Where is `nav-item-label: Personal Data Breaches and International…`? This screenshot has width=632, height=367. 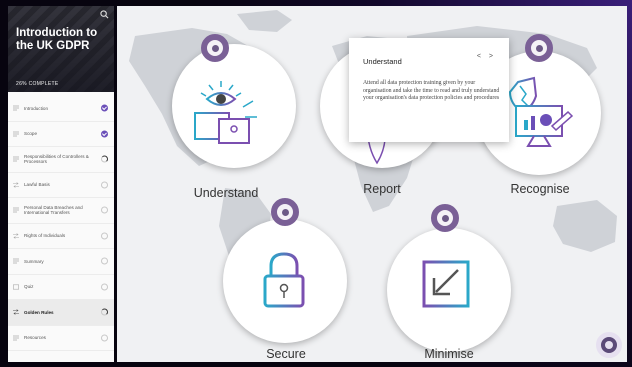 nav-item-label: Personal Data Breaches and International… is located at coordinates (53, 210).